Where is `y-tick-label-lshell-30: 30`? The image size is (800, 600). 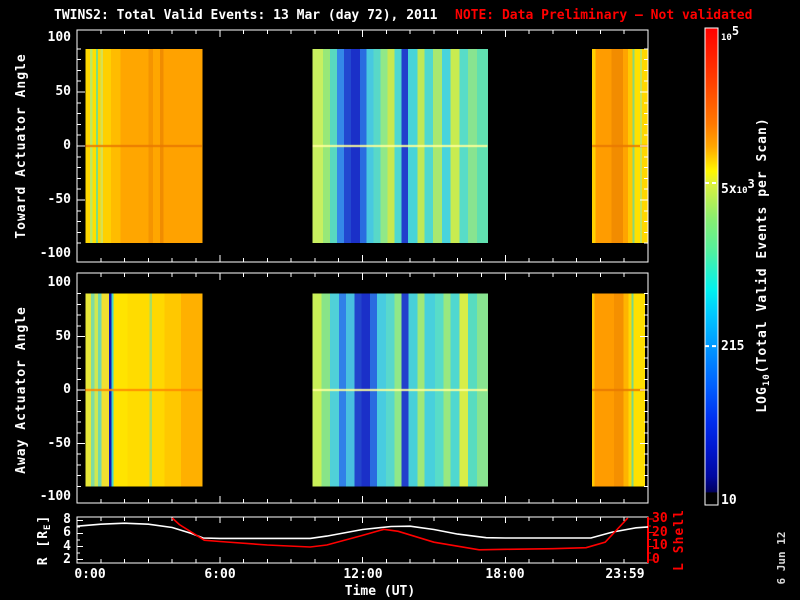
y-tick-label-lshell-30: 30 is located at coordinates (660, 518).